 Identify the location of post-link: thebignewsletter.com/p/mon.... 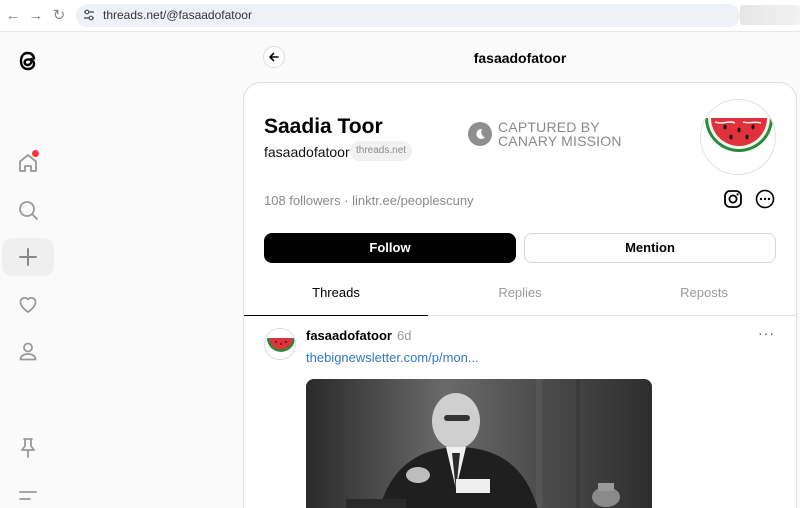
(392, 357).